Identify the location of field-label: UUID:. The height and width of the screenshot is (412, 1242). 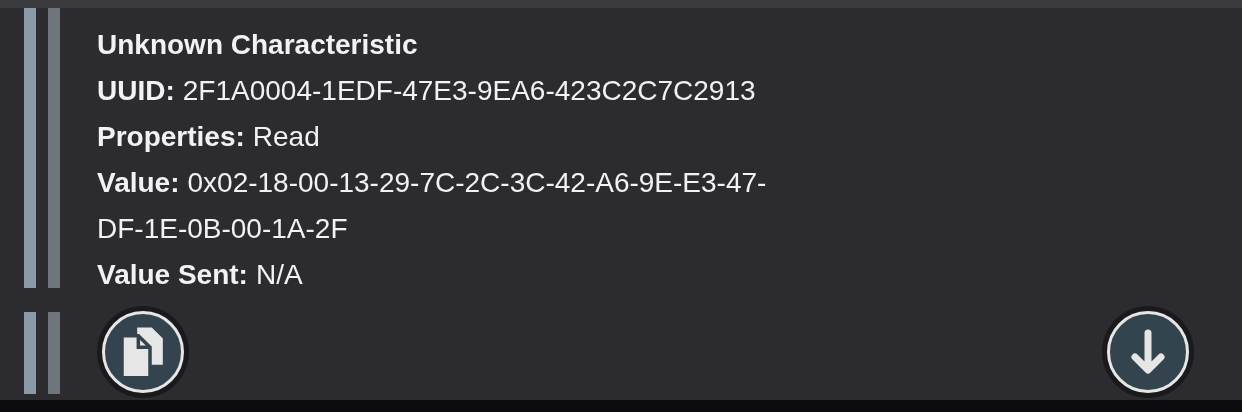
(136, 91).